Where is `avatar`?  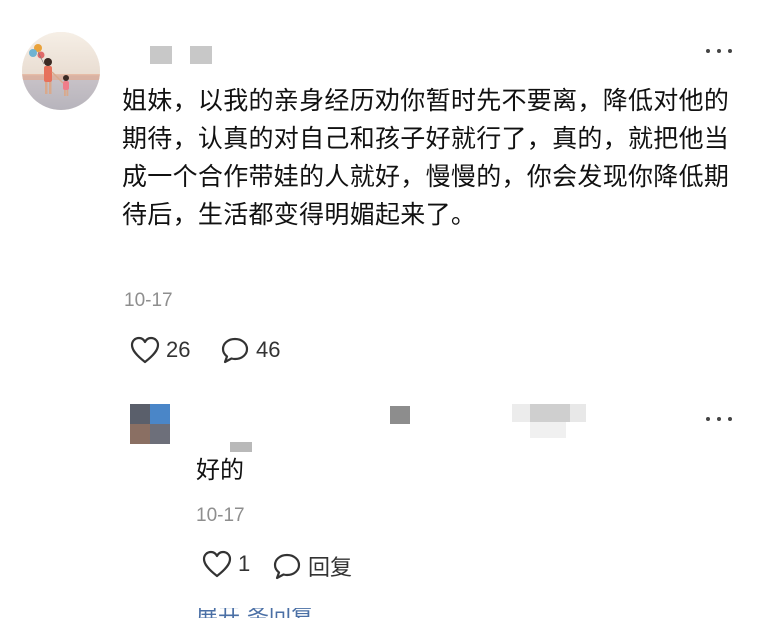 avatar is located at coordinates (61, 71).